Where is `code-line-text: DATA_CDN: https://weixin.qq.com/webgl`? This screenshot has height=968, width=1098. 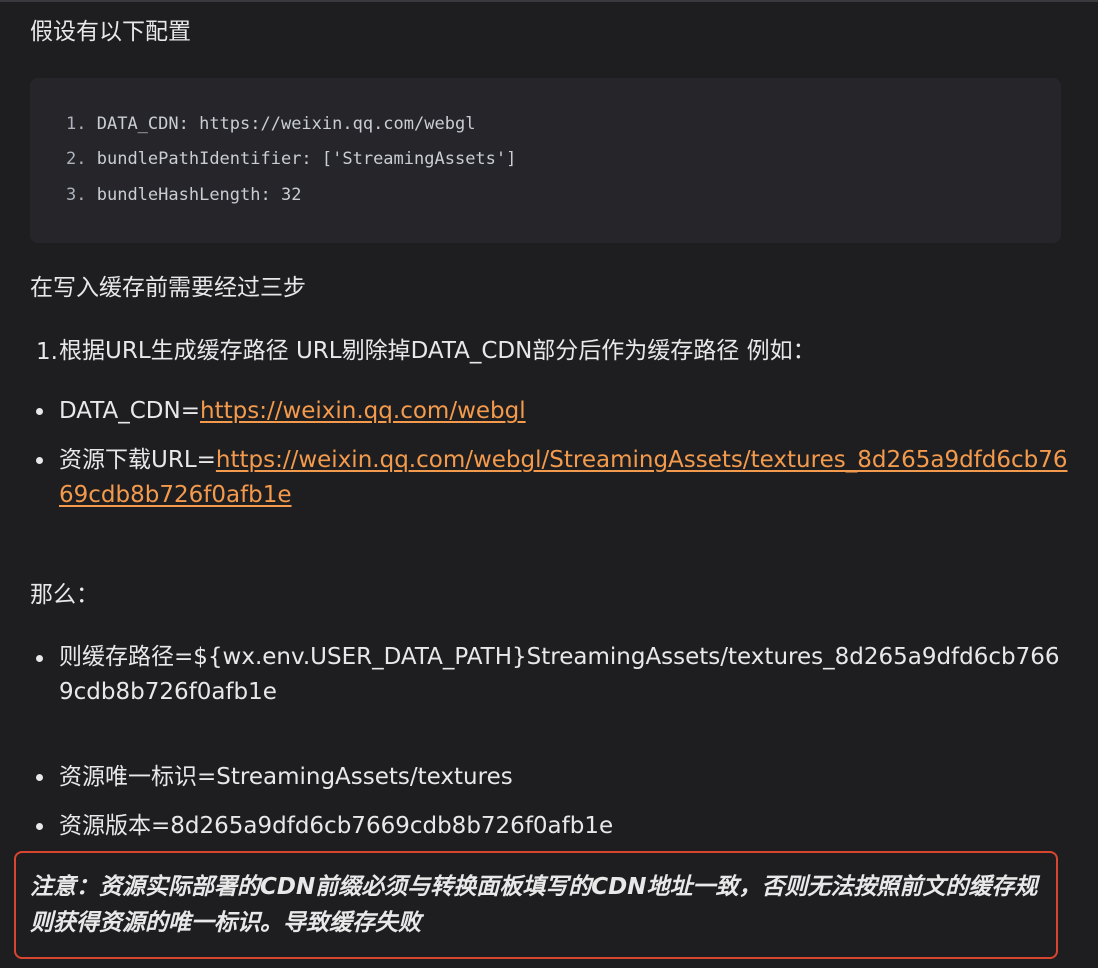 code-line-text: DATA_CDN: https://weixin.qq.com/webgl is located at coordinates (286, 124).